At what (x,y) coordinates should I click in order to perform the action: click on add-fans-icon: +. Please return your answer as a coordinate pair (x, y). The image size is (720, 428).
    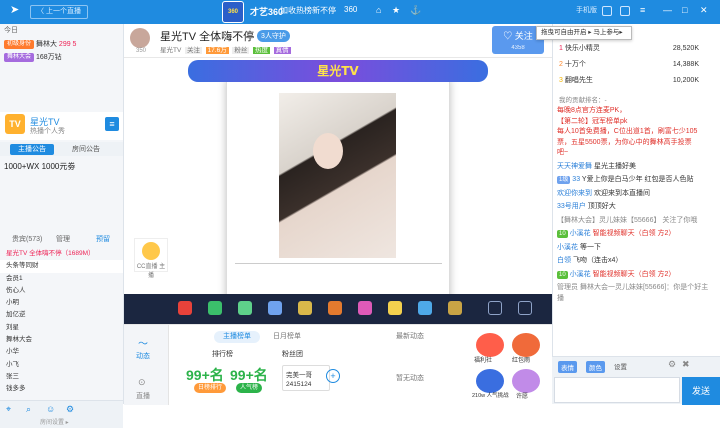
    Looking at the image, I should click on (333, 376).